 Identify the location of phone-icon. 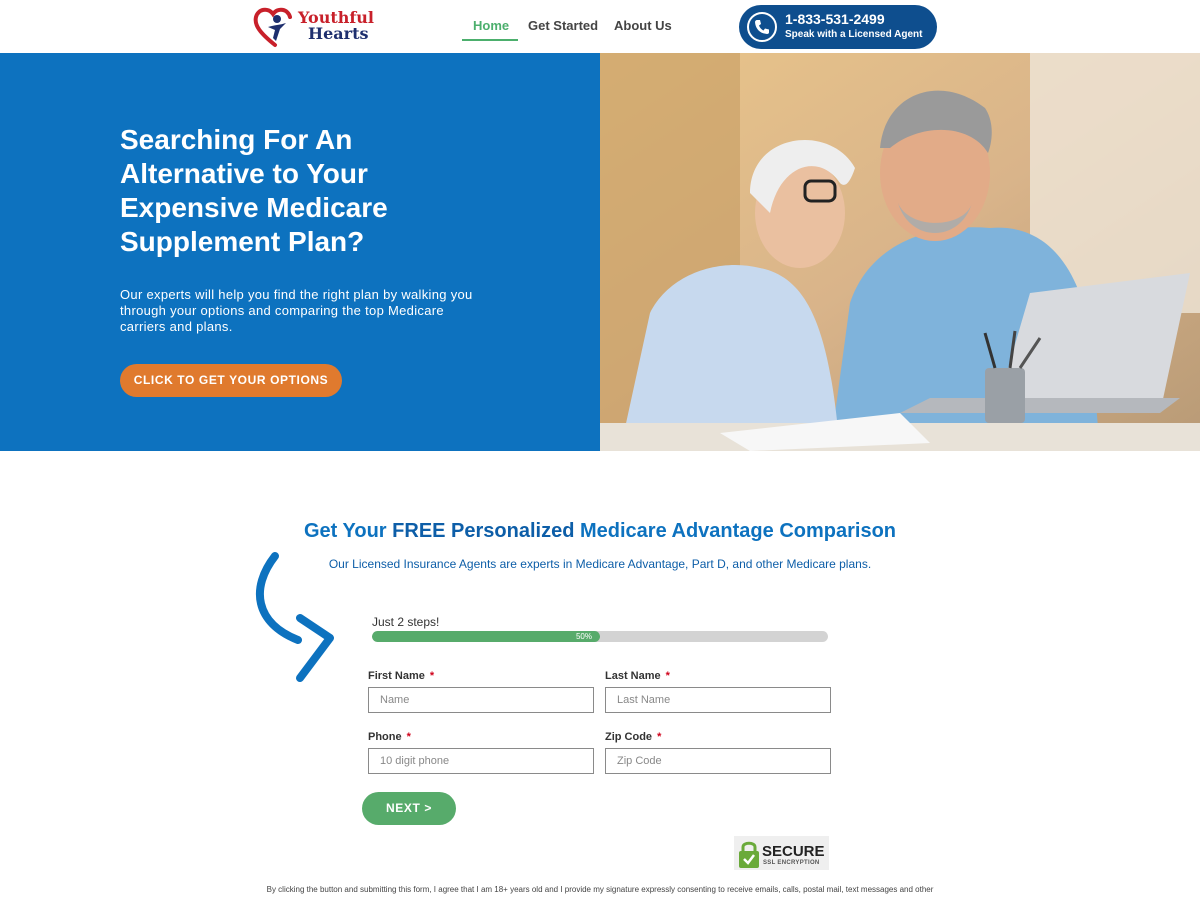
(762, 27).